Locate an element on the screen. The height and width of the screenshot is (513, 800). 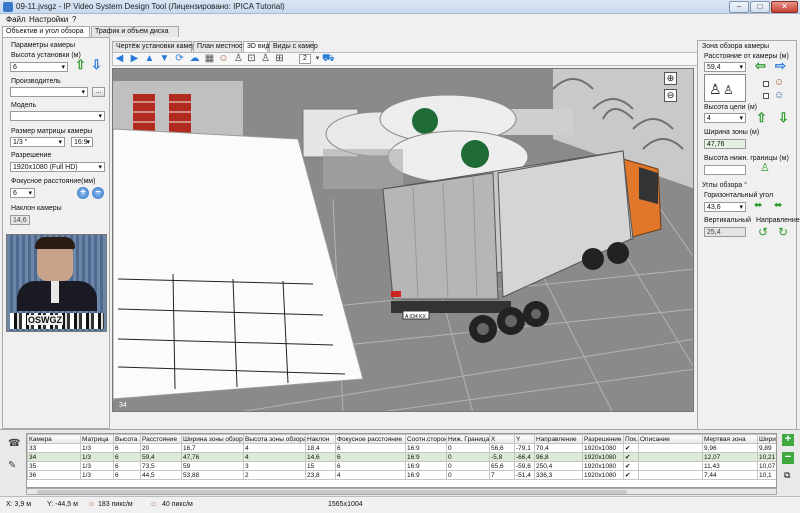
table-cell: 18,4 is located at coordinates (320, 448).